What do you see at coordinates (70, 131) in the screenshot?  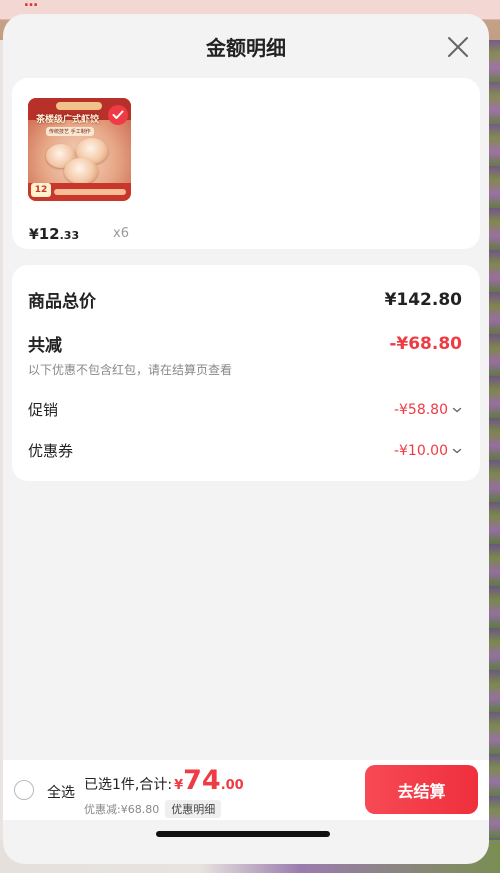 I see `thumb-subline: 传统技艺 手工制作` at bounding box center [70, 131].